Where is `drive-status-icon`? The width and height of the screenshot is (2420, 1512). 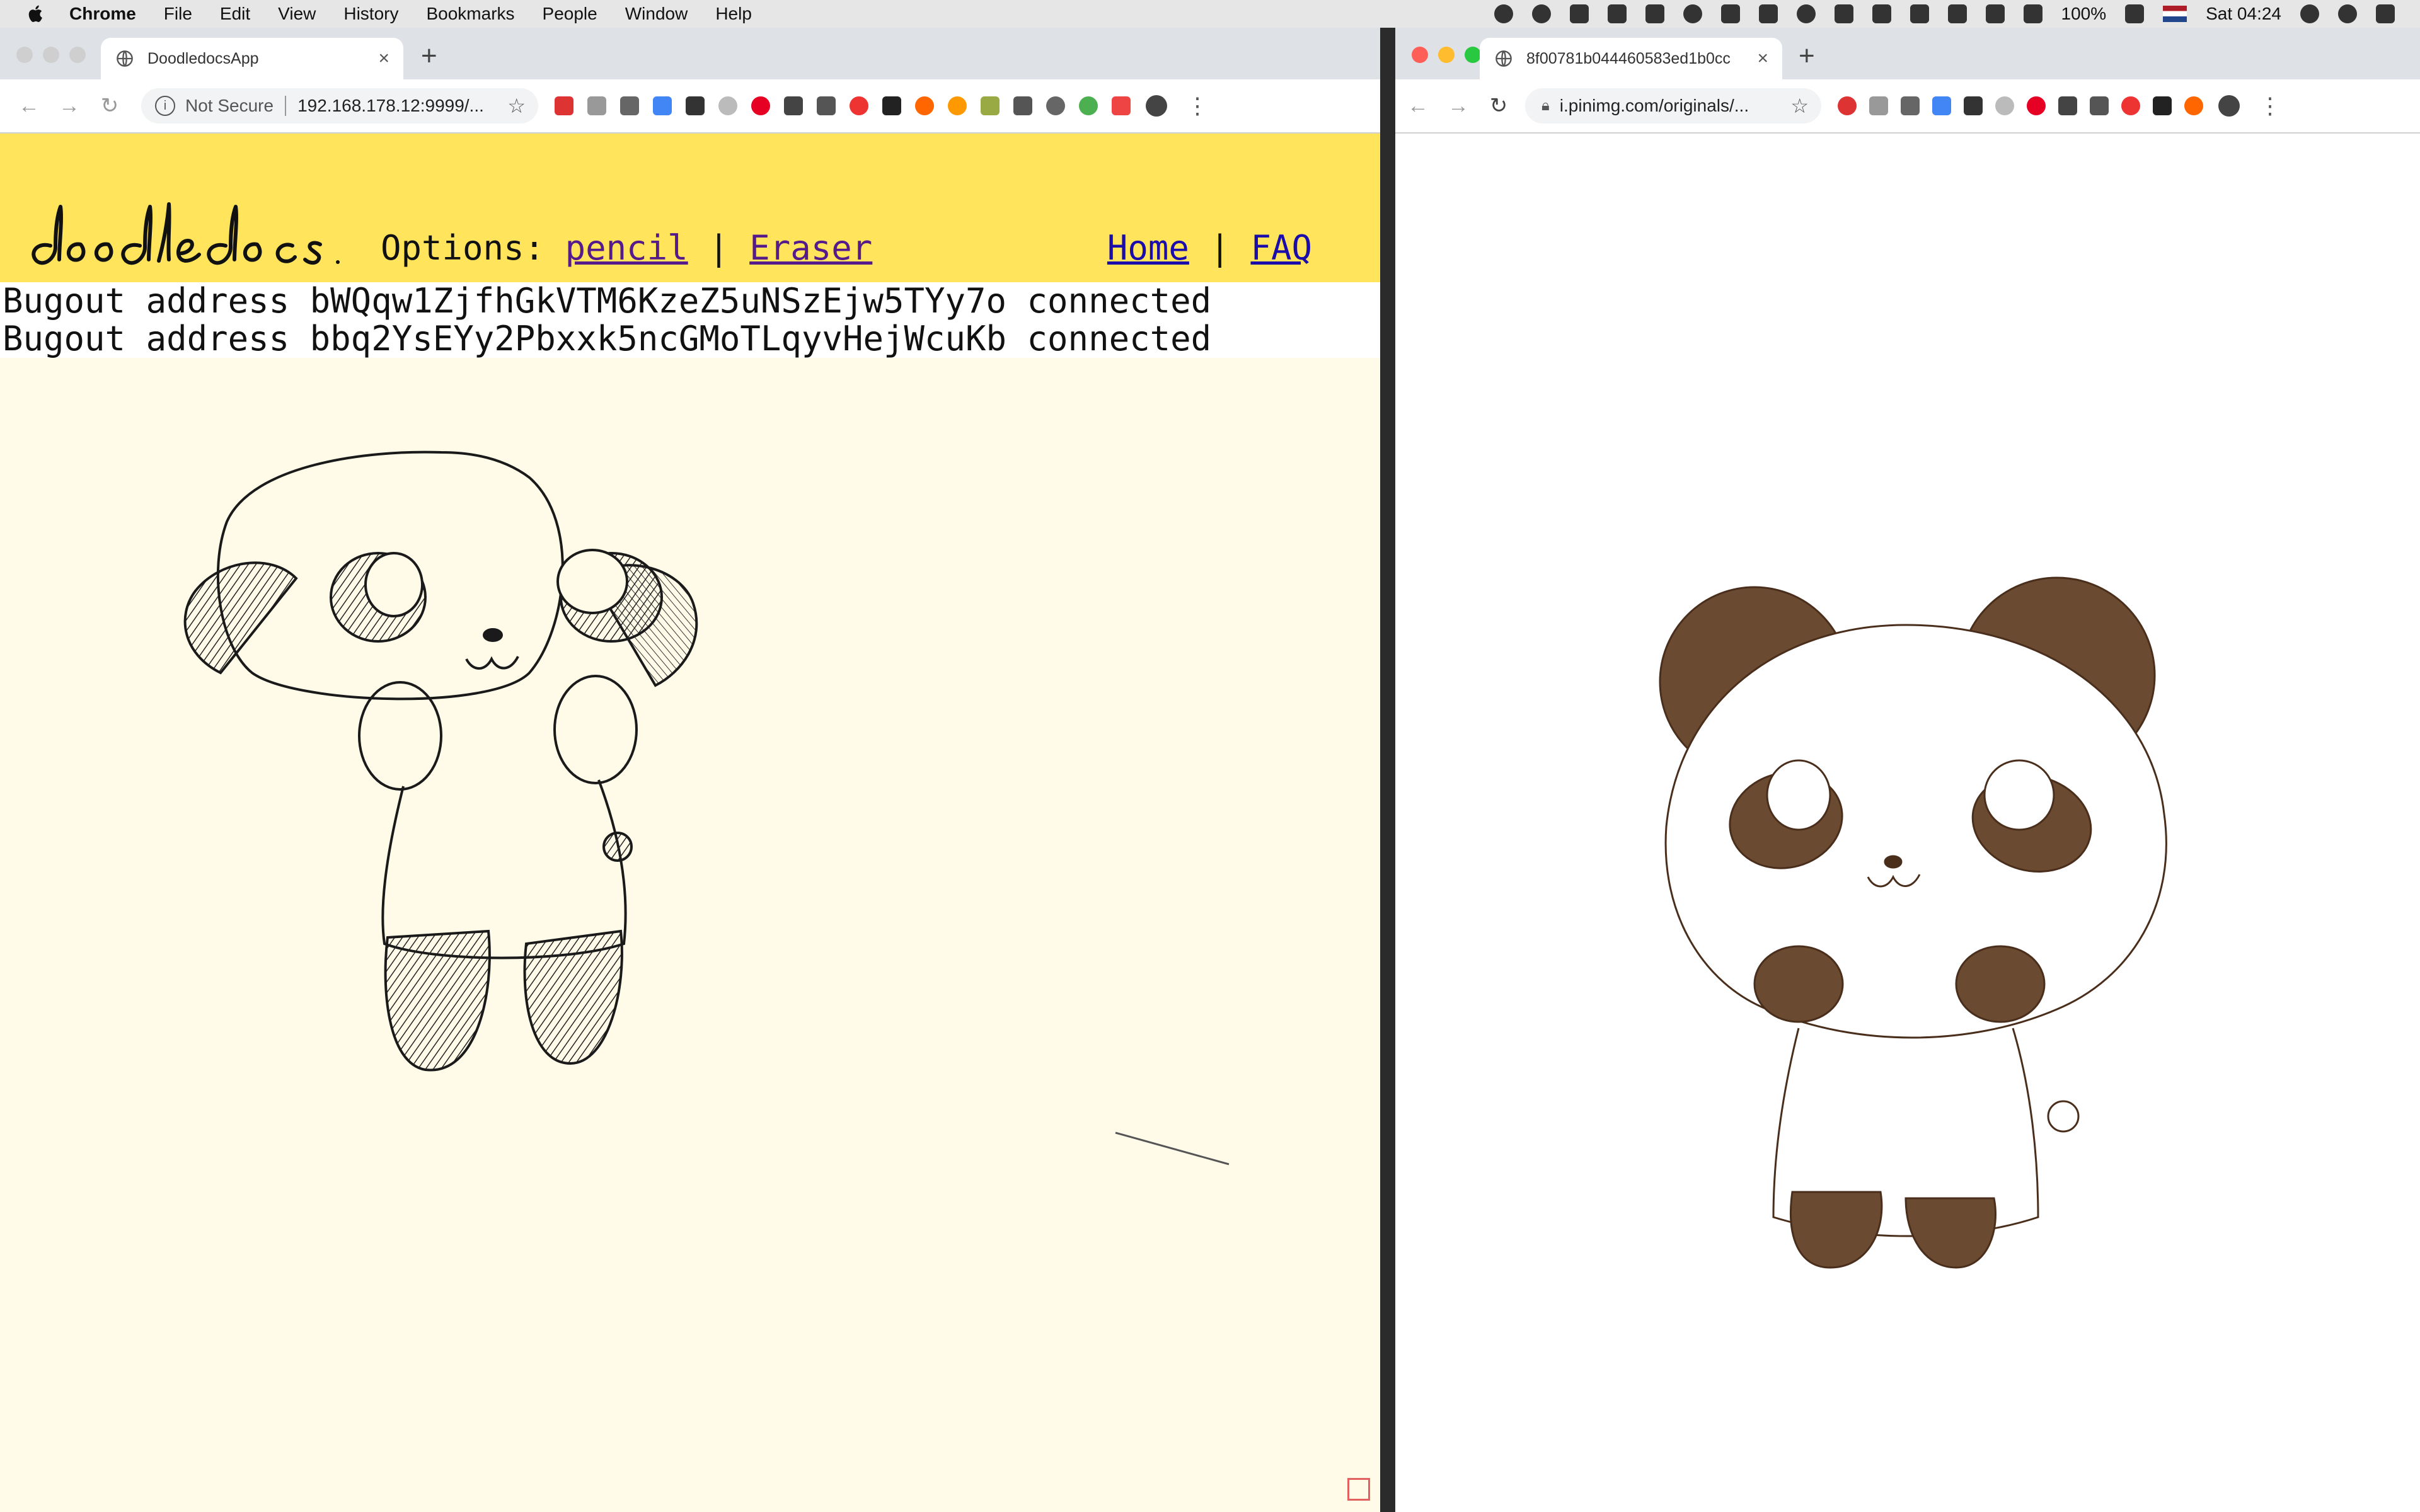 drive-status-icon is located at coordinates (1768, 13).